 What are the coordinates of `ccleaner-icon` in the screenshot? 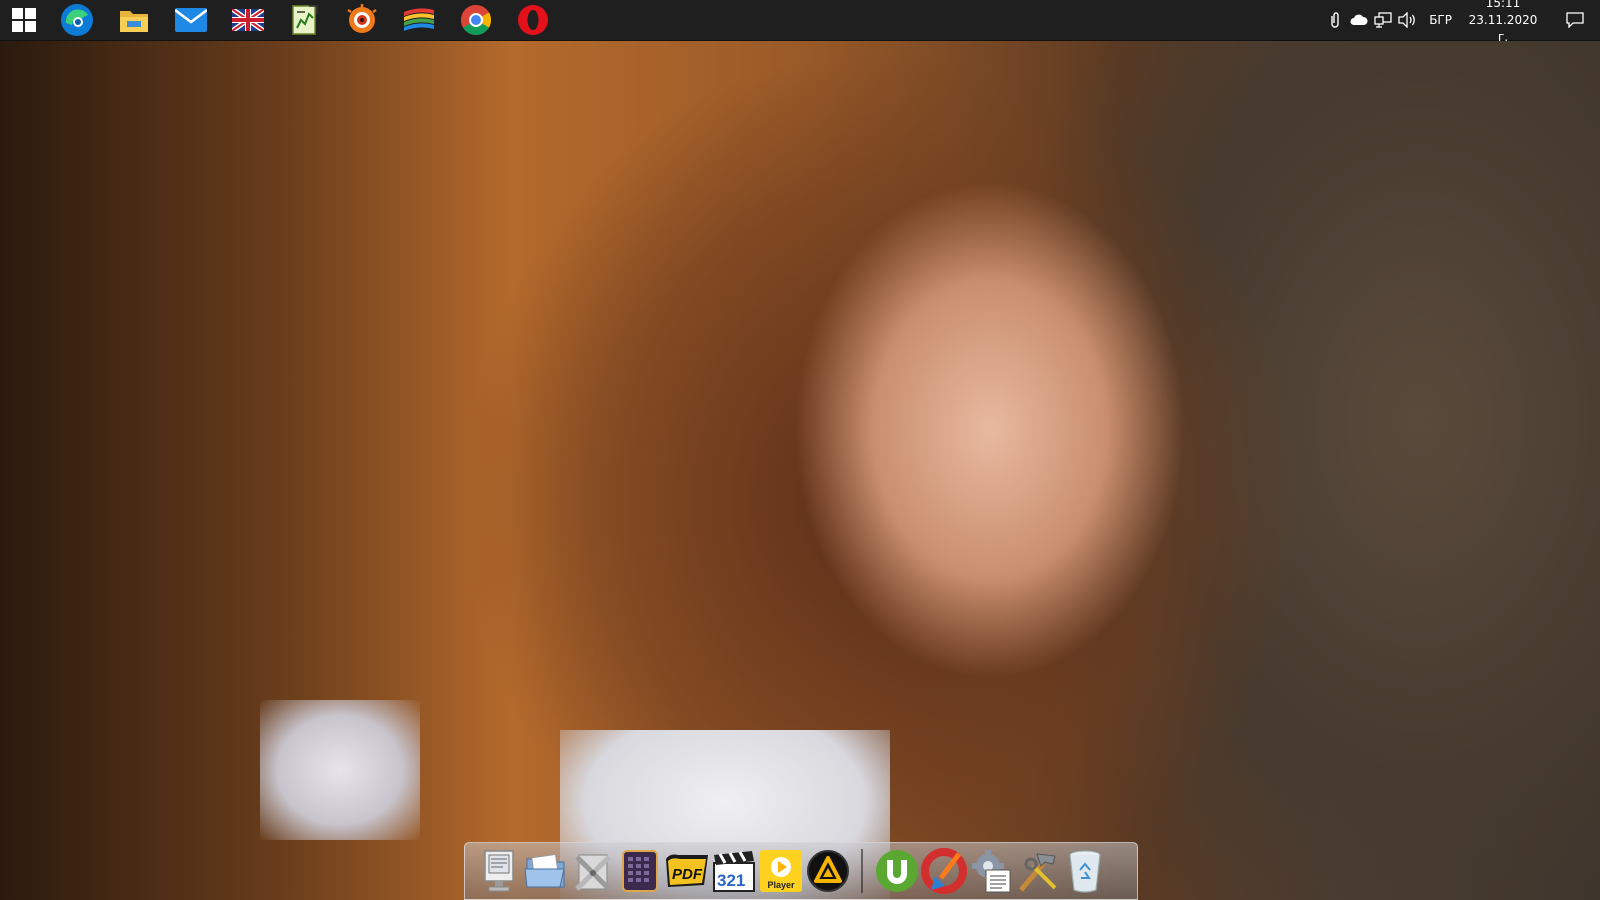 It's located at (943, 871).